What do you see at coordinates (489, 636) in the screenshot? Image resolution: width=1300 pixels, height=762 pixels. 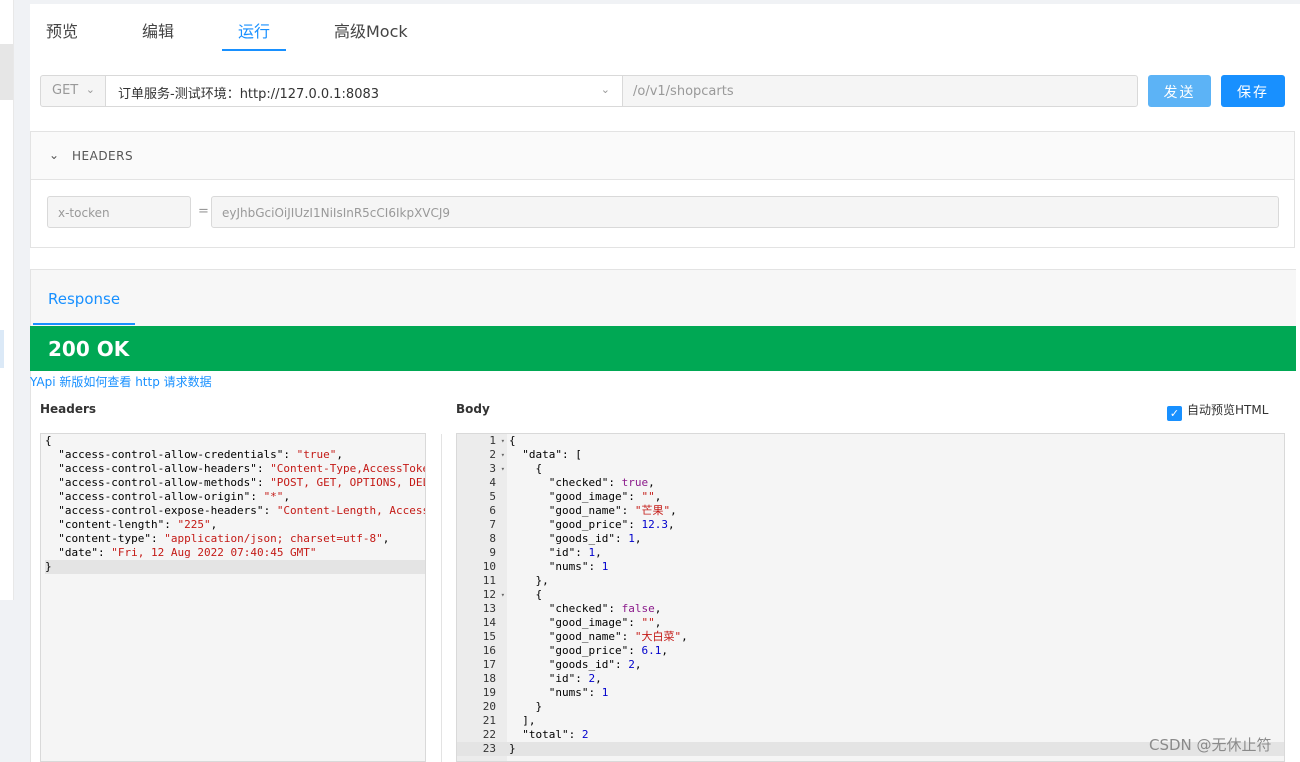 I see `line-number: 15` at bounding box center [489, 636].